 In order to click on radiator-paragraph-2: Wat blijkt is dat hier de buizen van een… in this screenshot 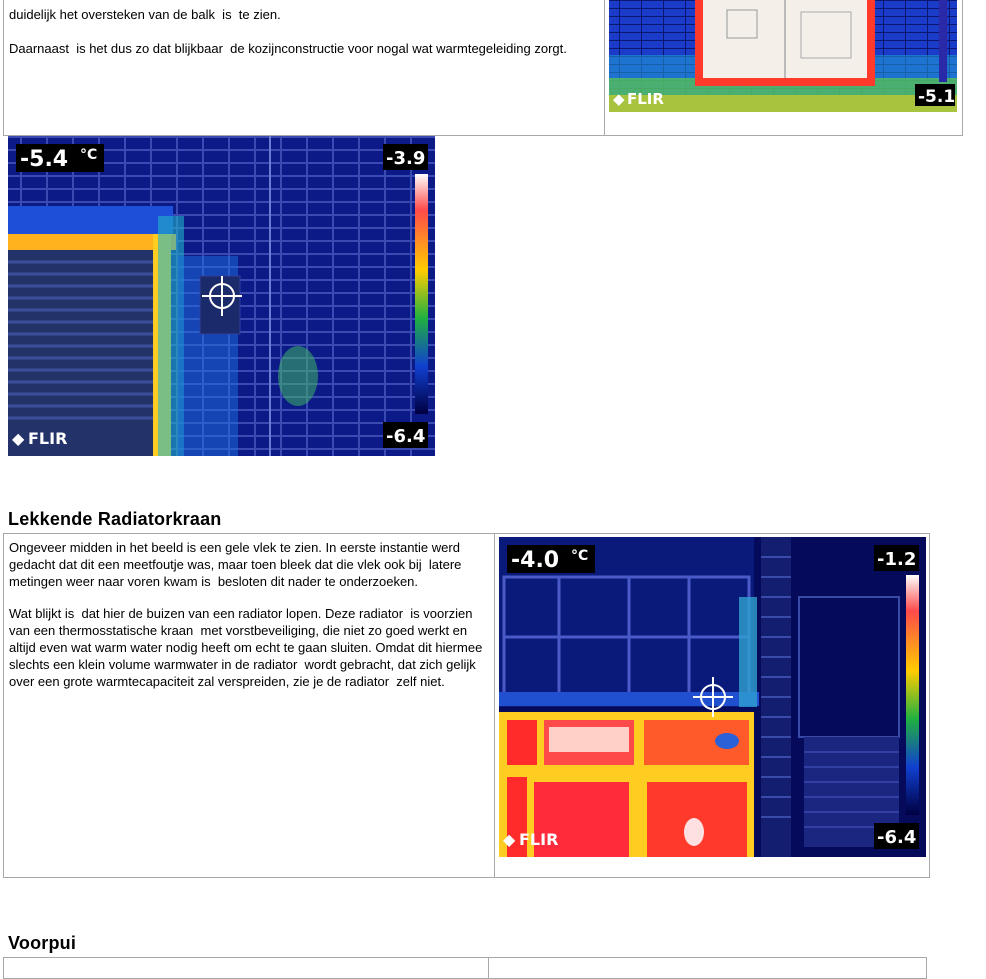, I will do `click(247, 647)`.